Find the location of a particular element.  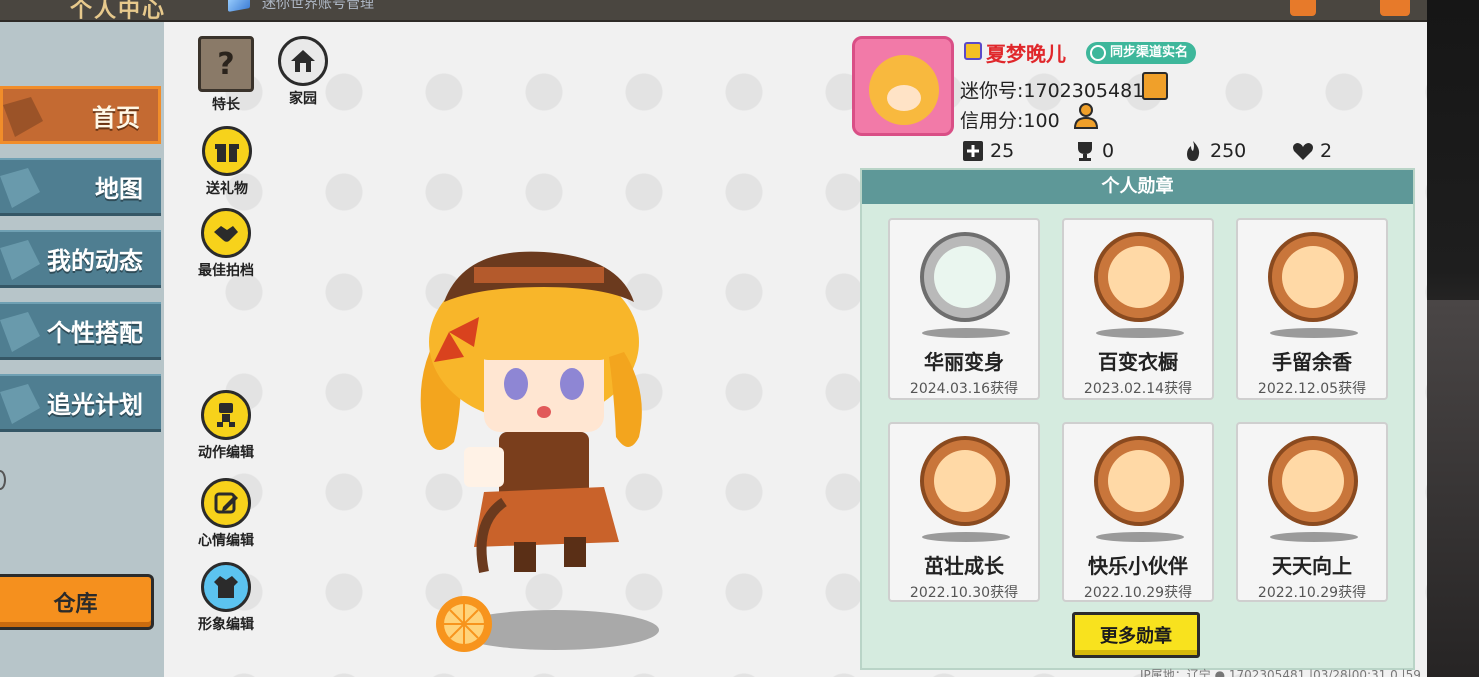

stat-add-value: 25 is located at coordinates (1002, 151).